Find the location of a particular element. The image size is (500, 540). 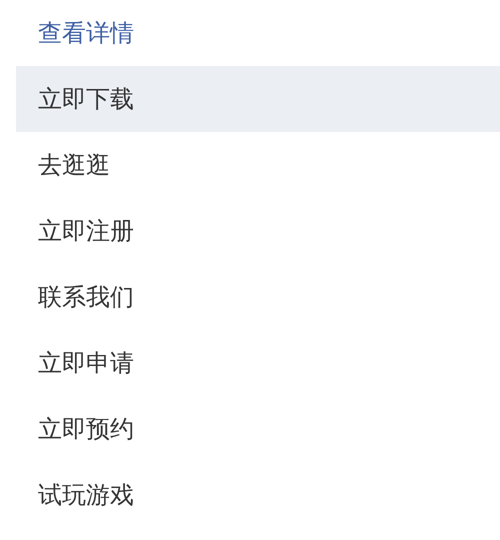

menu-item: 查看详情 is located at coordinates (258, 33).